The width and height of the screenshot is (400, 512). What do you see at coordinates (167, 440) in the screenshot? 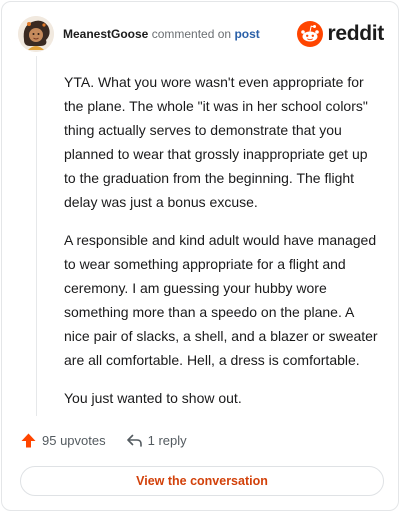
I see `reply-count: 1 reply` at bounding box center [167, 440].